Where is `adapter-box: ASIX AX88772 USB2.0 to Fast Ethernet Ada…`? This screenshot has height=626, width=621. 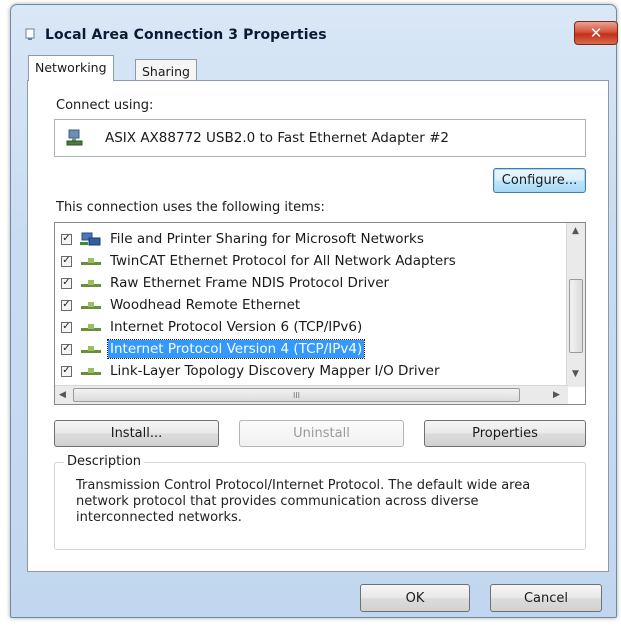 adapter-box: ASIX AX88772 USB2.0 to Fast Ethernet Ada… is located at coordinates (320, 138).